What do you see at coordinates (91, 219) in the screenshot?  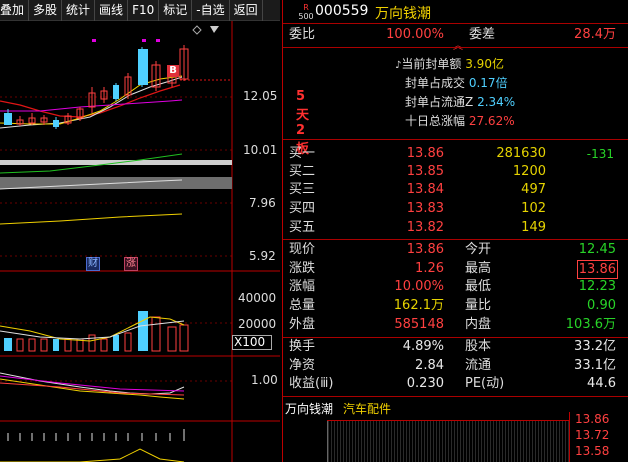 I see `ma-line-yellow-long` at bounding box center [91, 219].